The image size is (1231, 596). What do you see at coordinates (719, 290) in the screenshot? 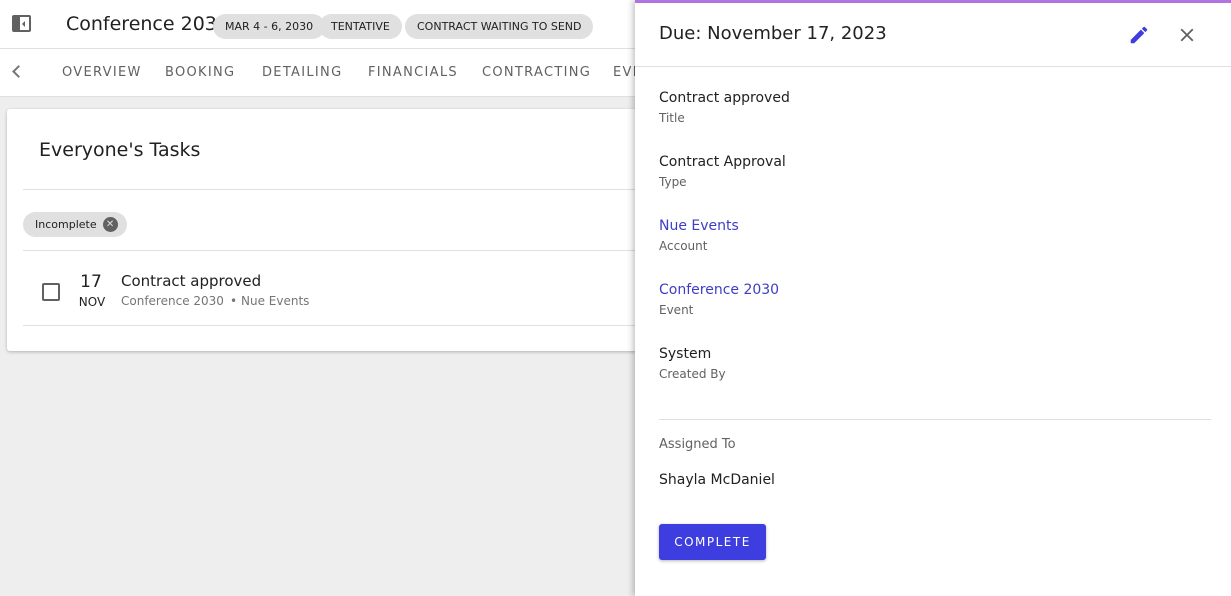
I see `event-link: Conference 2030` at bounding box center [719, 290].